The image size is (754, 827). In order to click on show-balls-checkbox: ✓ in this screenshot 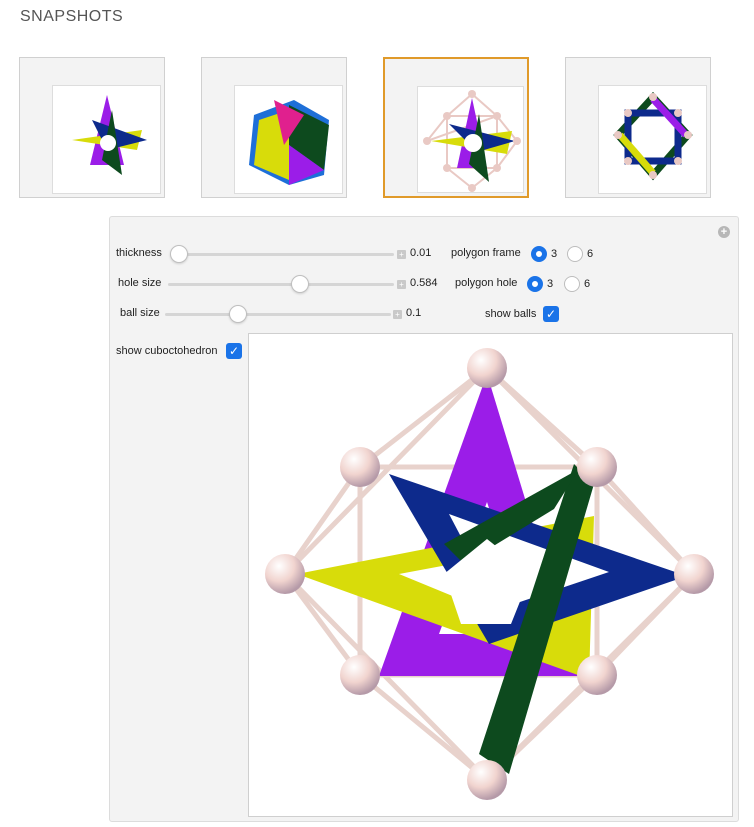, I will do `click(551, 314)`.